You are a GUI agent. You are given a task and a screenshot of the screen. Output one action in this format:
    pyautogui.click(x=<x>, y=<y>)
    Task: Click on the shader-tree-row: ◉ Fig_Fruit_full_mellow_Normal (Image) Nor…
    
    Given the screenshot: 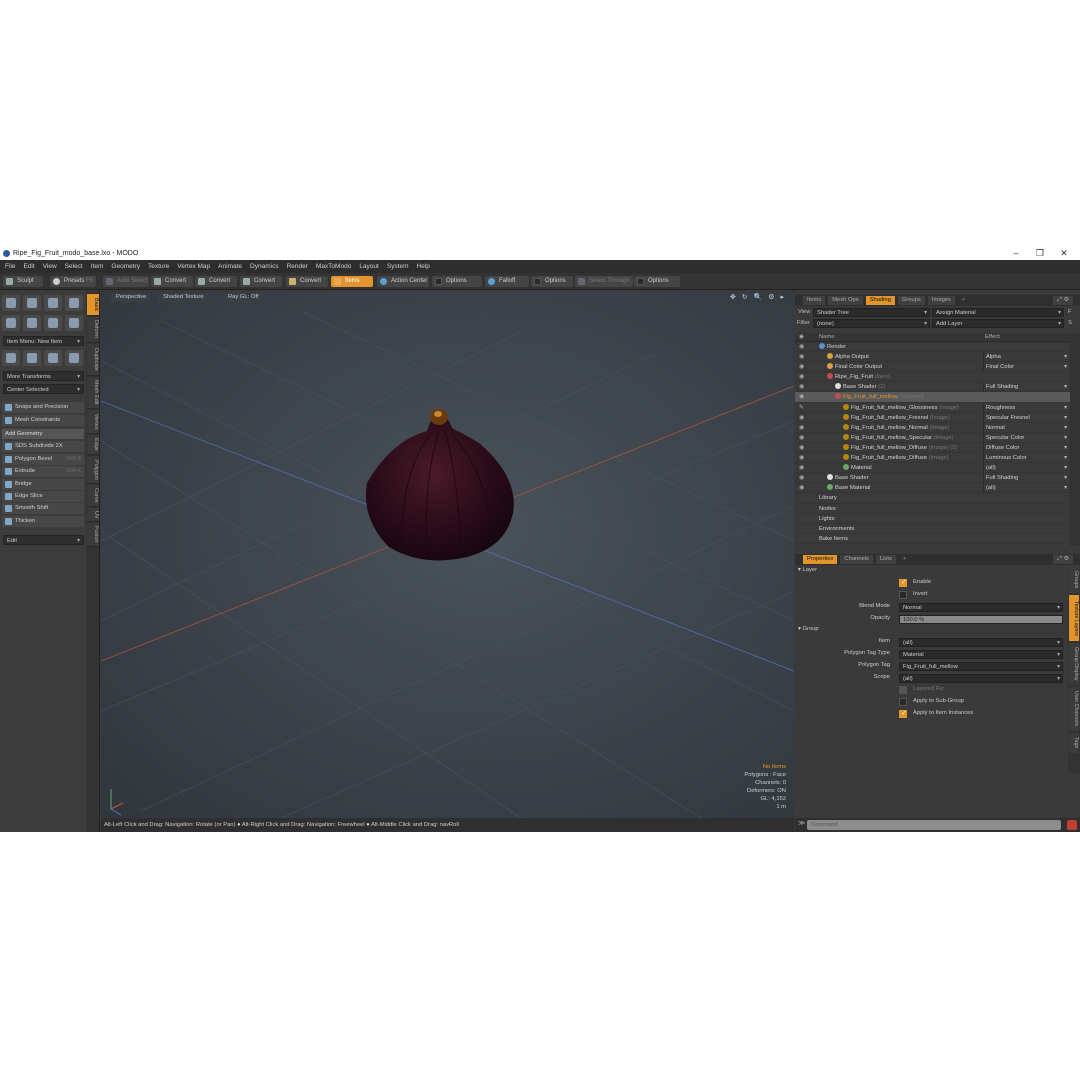 What is the action you would take?
    pyautogui.click(x=932, y=427)
    